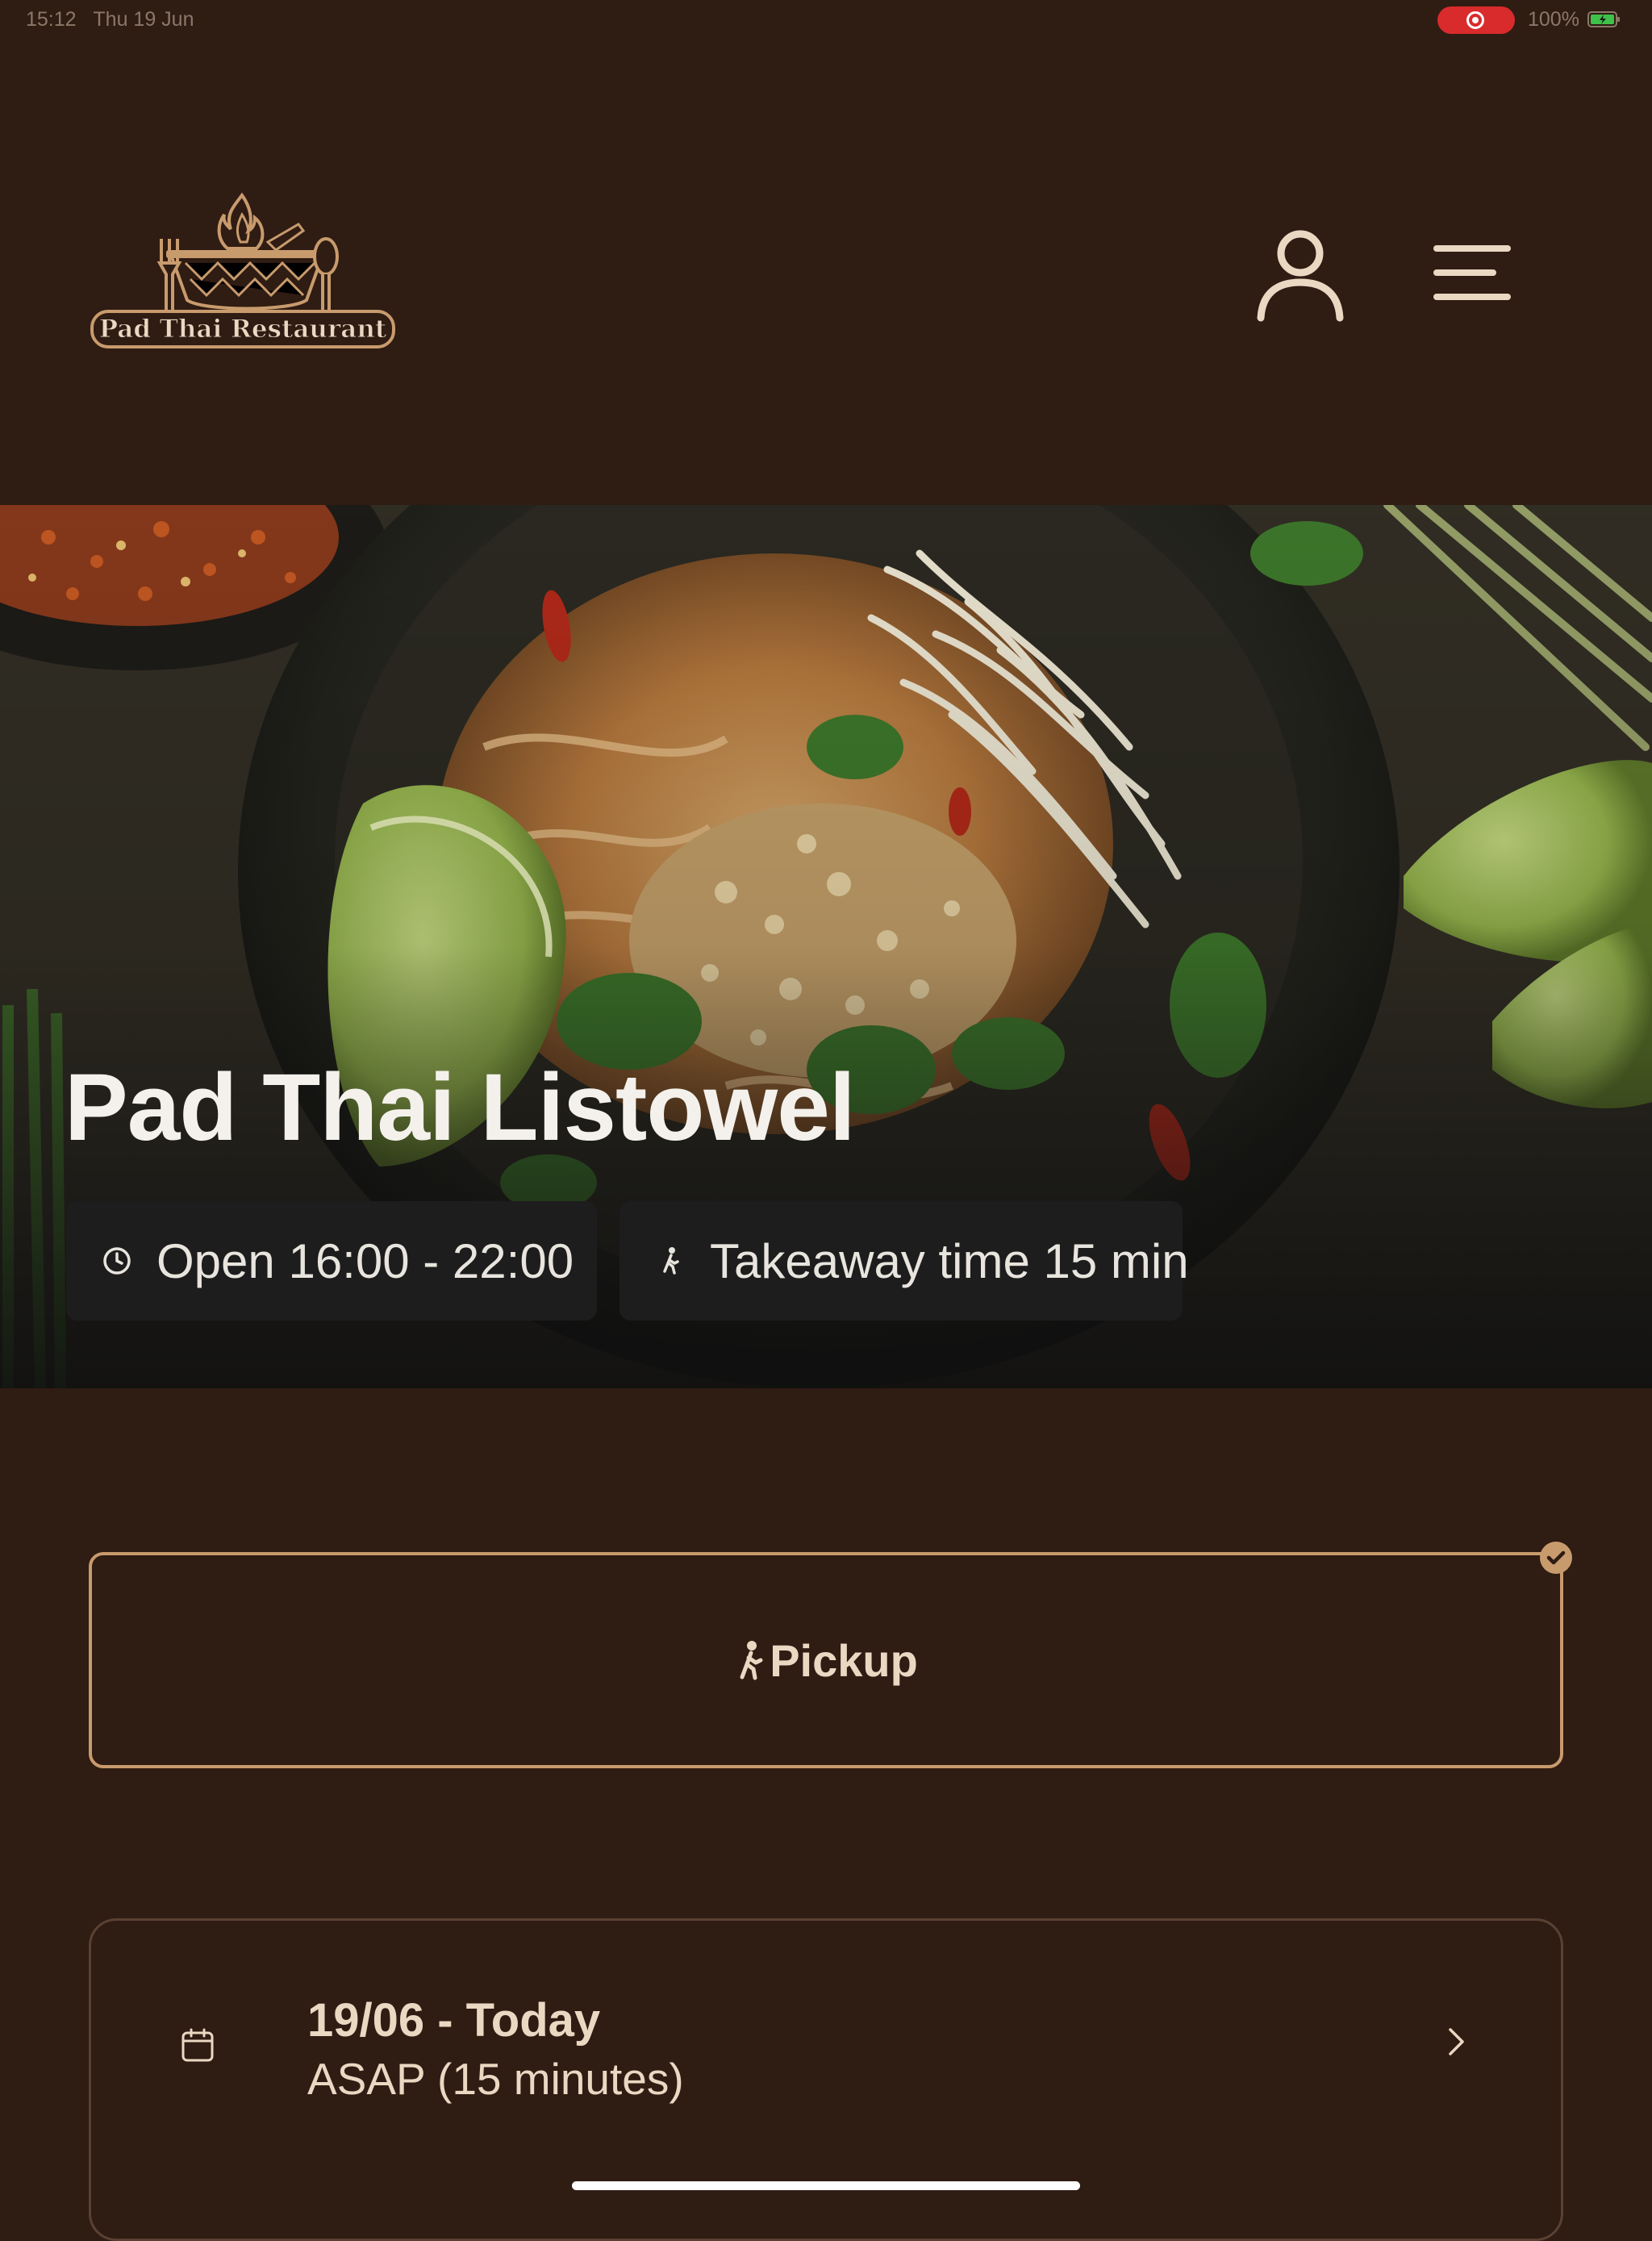 This screenshot has height=2241, width=1652. Describe the element at coordinates (52, 19) in the screenshot. I see `status-clock: 15:12` at that location.